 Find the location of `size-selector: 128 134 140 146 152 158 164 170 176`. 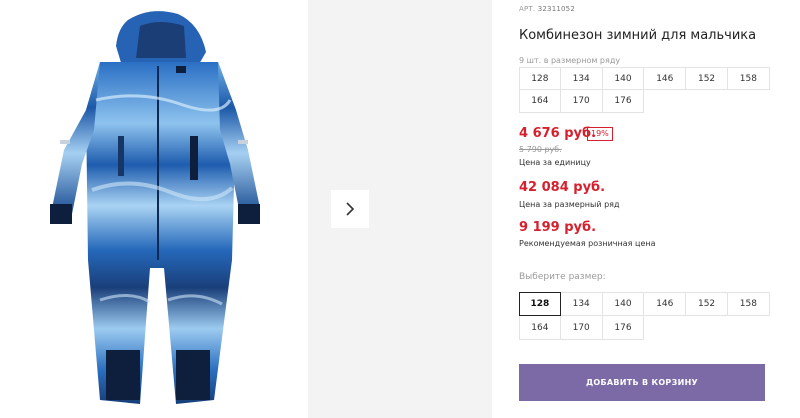

size-selector: 128 134 140 146 152 158 164 170 176 is located at coordinates (644, 316).